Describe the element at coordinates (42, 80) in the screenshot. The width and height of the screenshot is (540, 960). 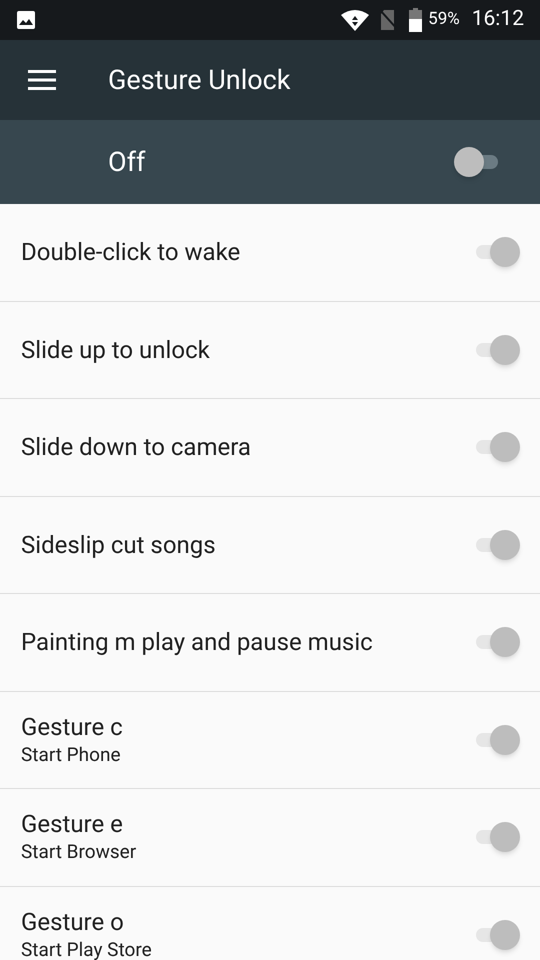
I see `menu-icon` at that location.